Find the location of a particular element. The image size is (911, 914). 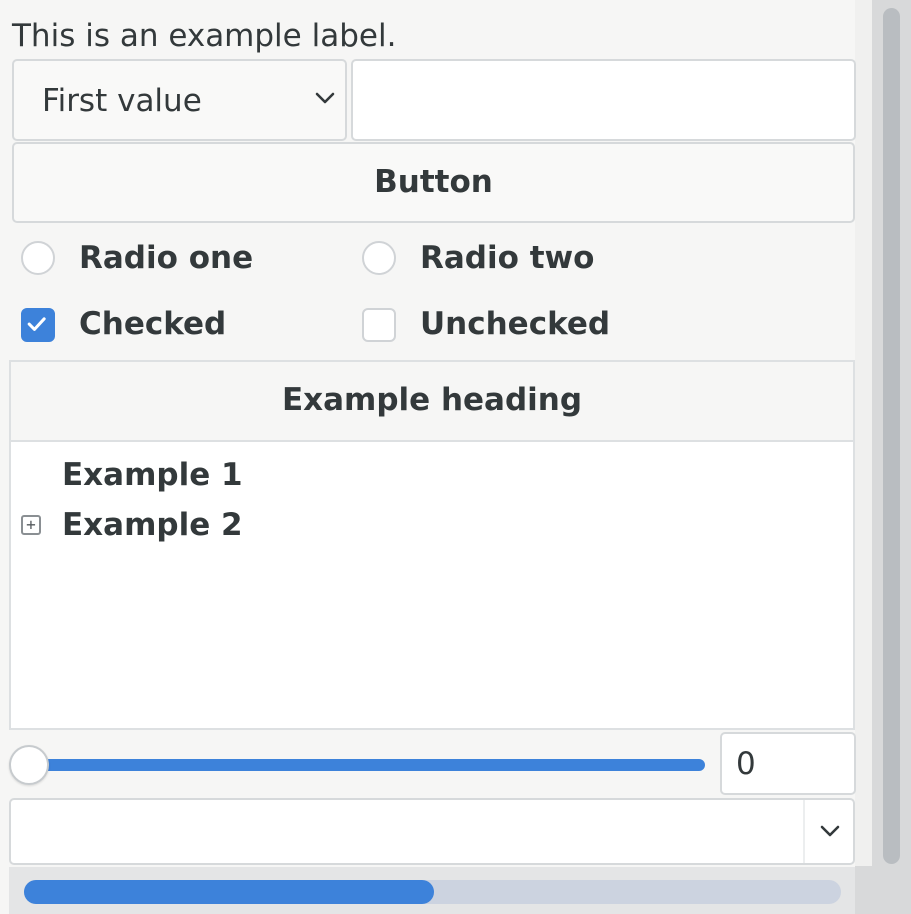

tree-row-label: Example 1 is located at coordinates (152, 475).